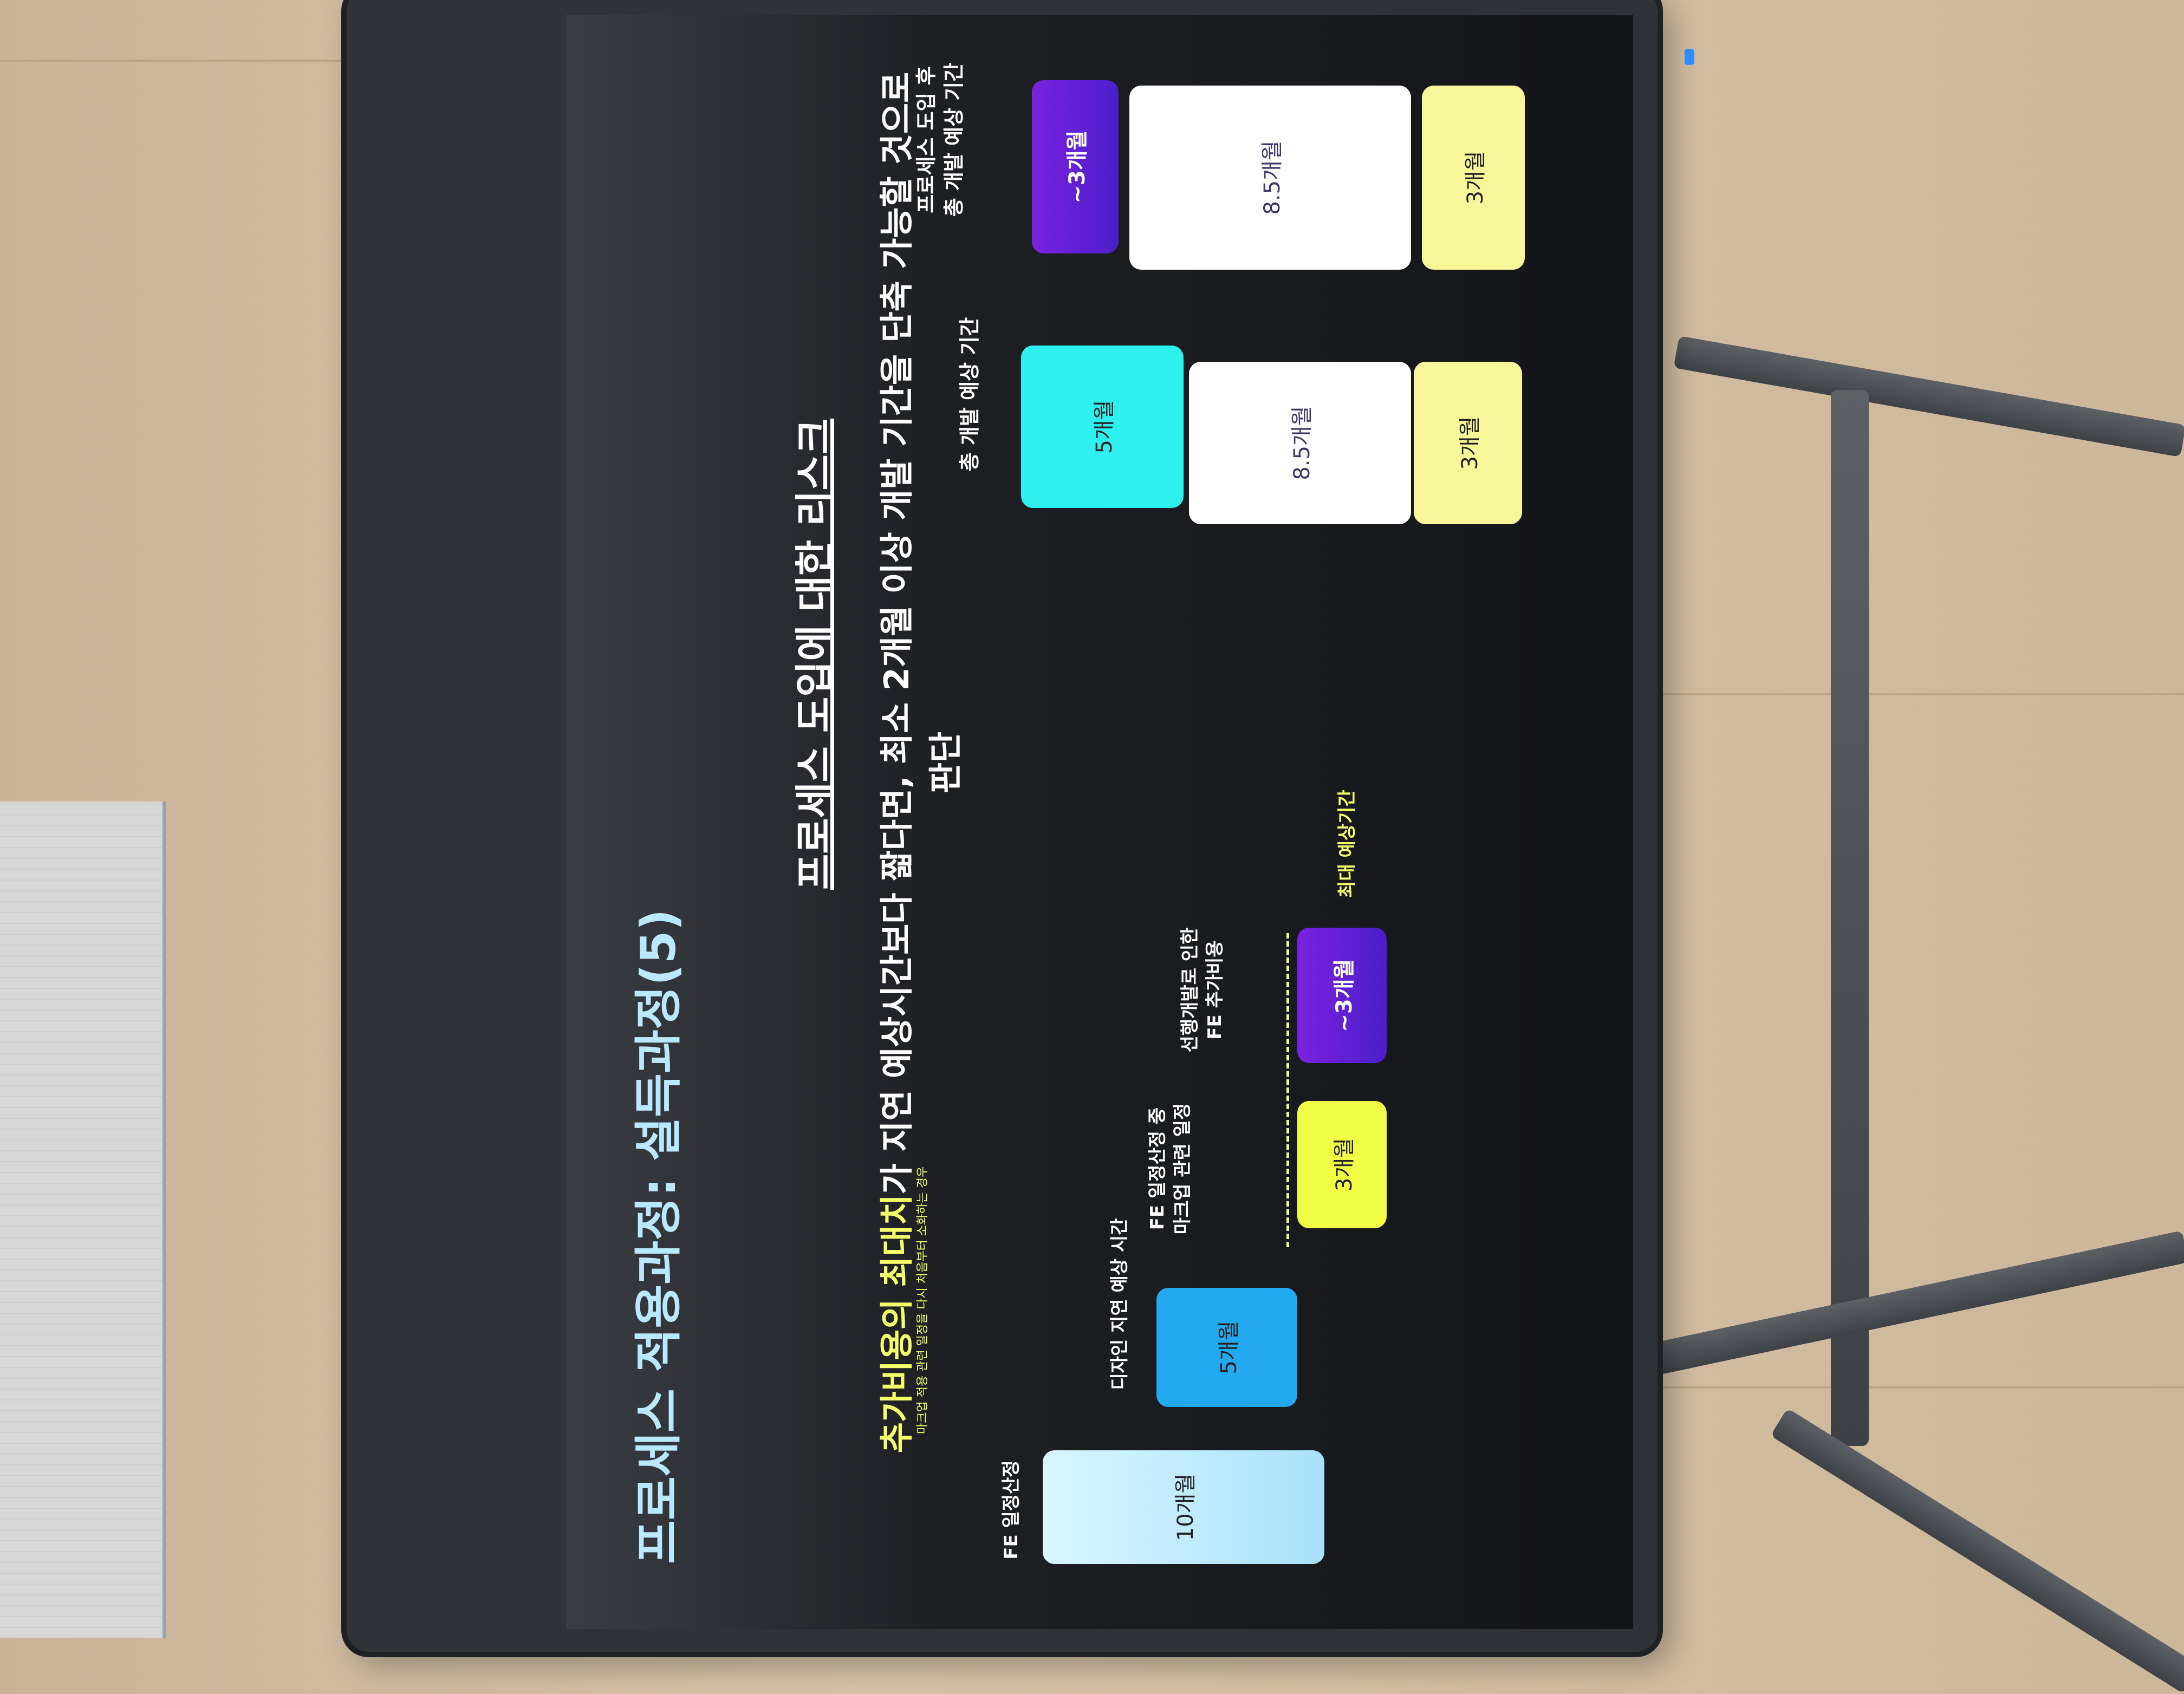 Image resolution: width=2184 pixels, height=1694 pixels. I want to click on fe-schedule-label: FE 일정산정, so click(1011, 1510).